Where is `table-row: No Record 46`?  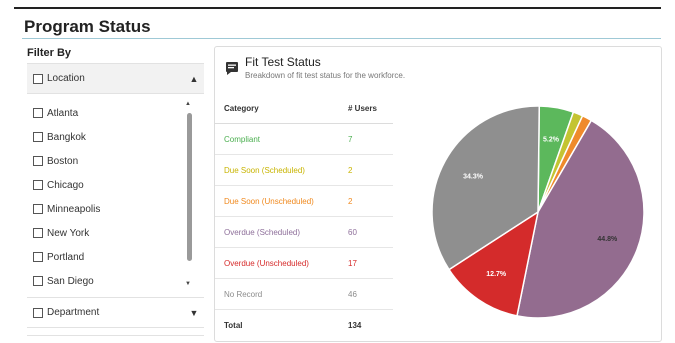 table-row: No Record 46 is located at coordinates (304, 294).